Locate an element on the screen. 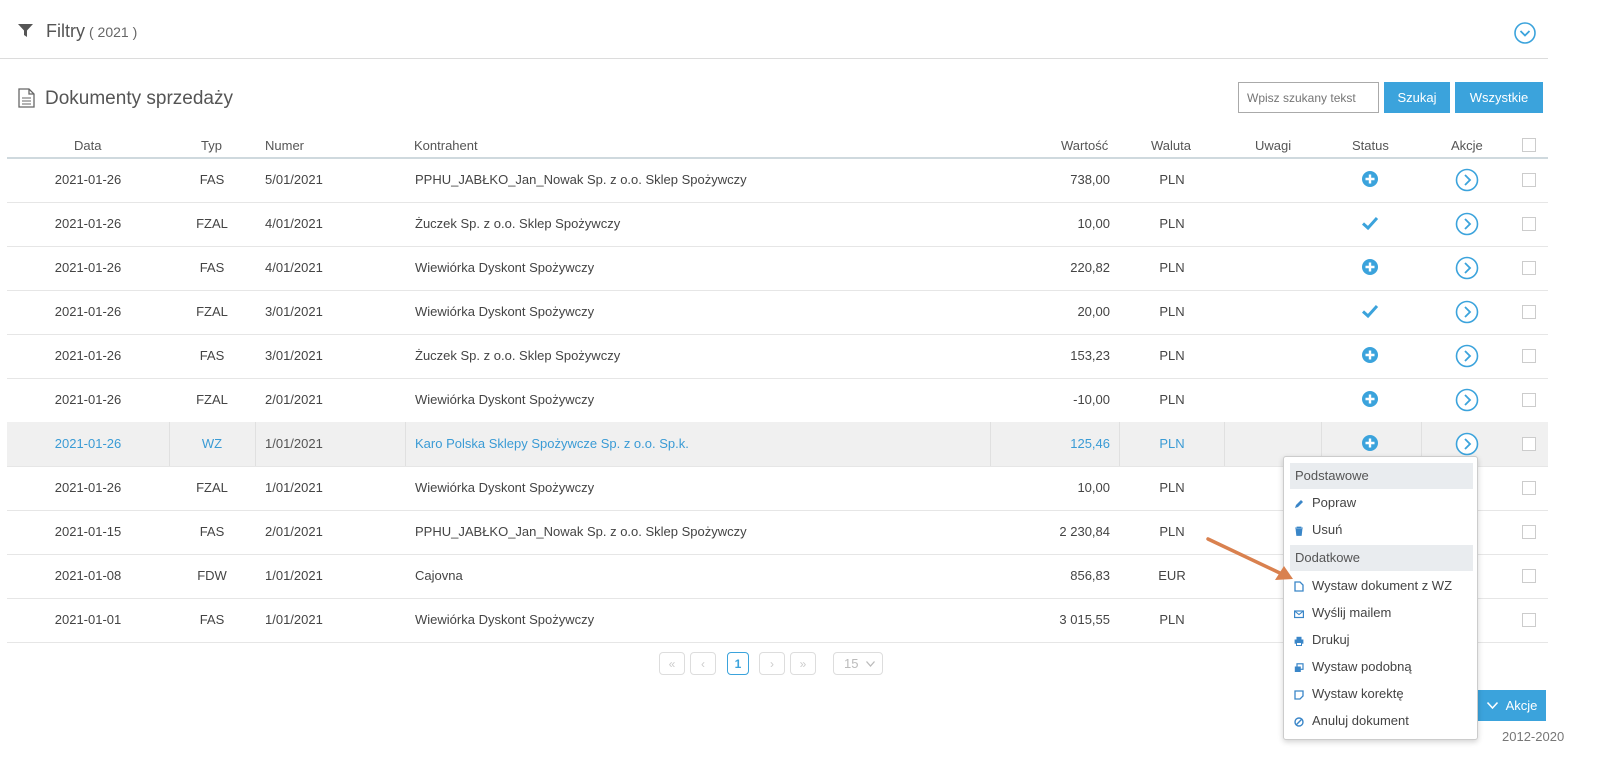  first-page-icon: « is located at coordinates (672, 663).